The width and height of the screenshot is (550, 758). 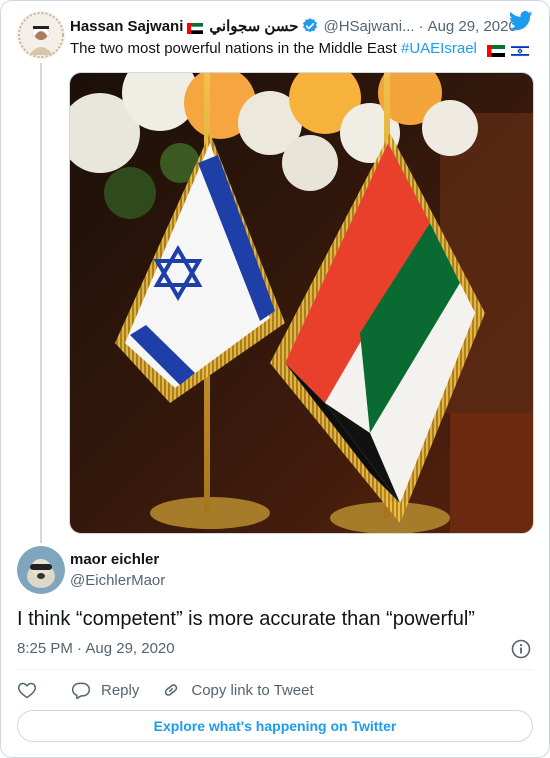 What do you see at coordinates (275, 726) in the screenshot?
I see `explore-twitter-button: Explore what's happening on Twitter` at bounding box center [275, 726].